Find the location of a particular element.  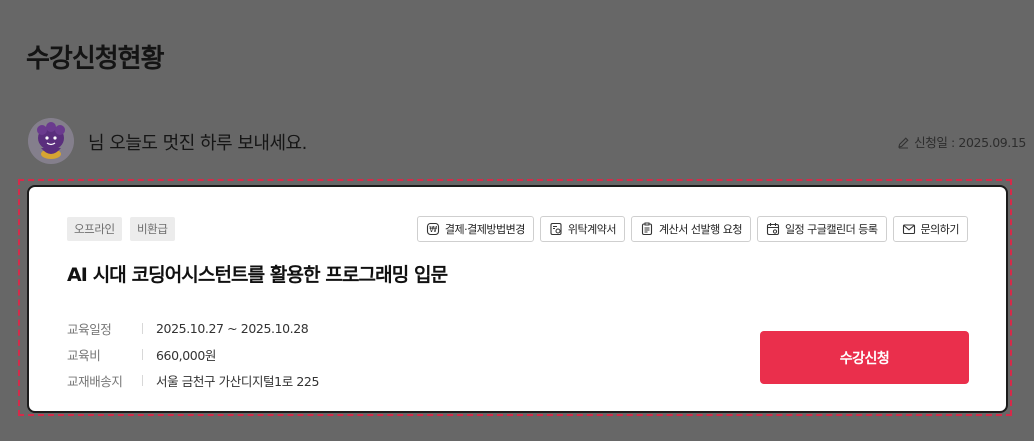

google-calendar-label: 일정 구글캘린더 등록 is located at coordinates (831, 229).